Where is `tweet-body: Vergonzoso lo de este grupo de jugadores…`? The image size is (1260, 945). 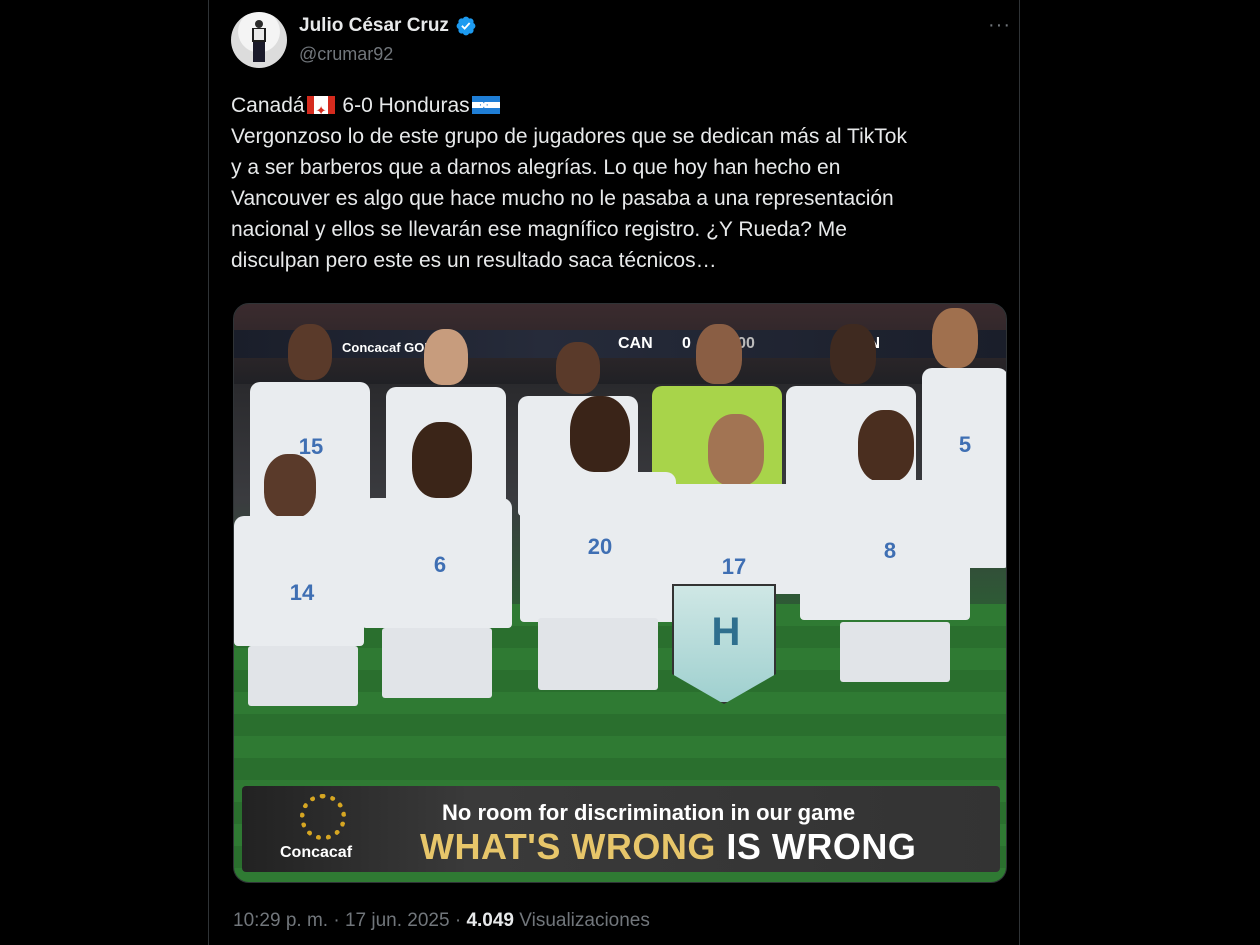
tweet-body: Vergonzoso lo de este grupo de jugadores… is located at coordinates (569, 198).